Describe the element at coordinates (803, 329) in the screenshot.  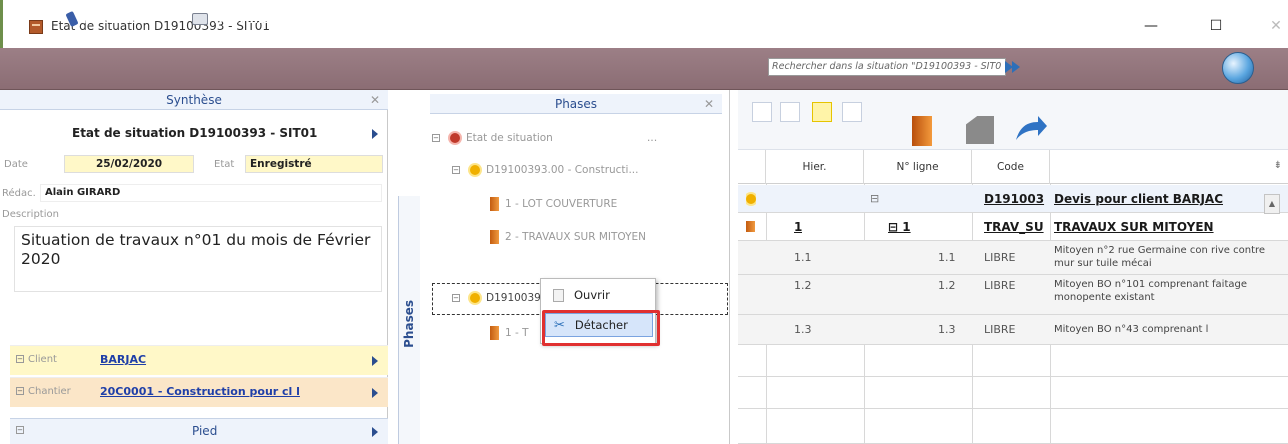
I see `num-cell: 1.3` at that location.